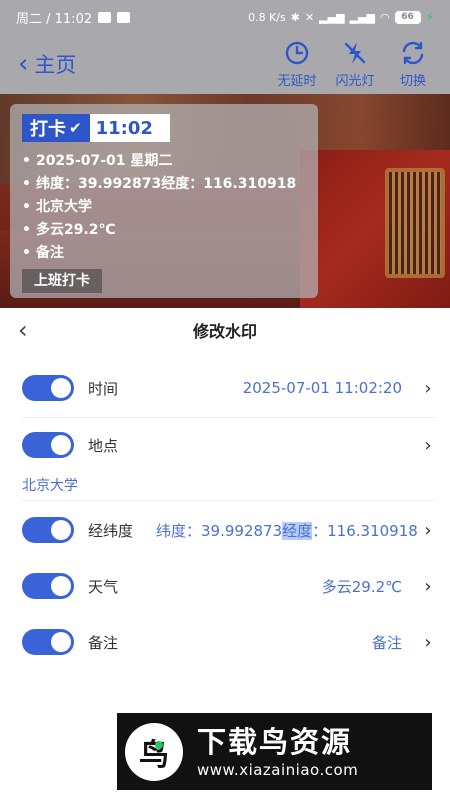  What do you see at coordinates (429, 17) in the screenshot?
I see `charging-icon: ⚡` at bounding box center [429, 17].